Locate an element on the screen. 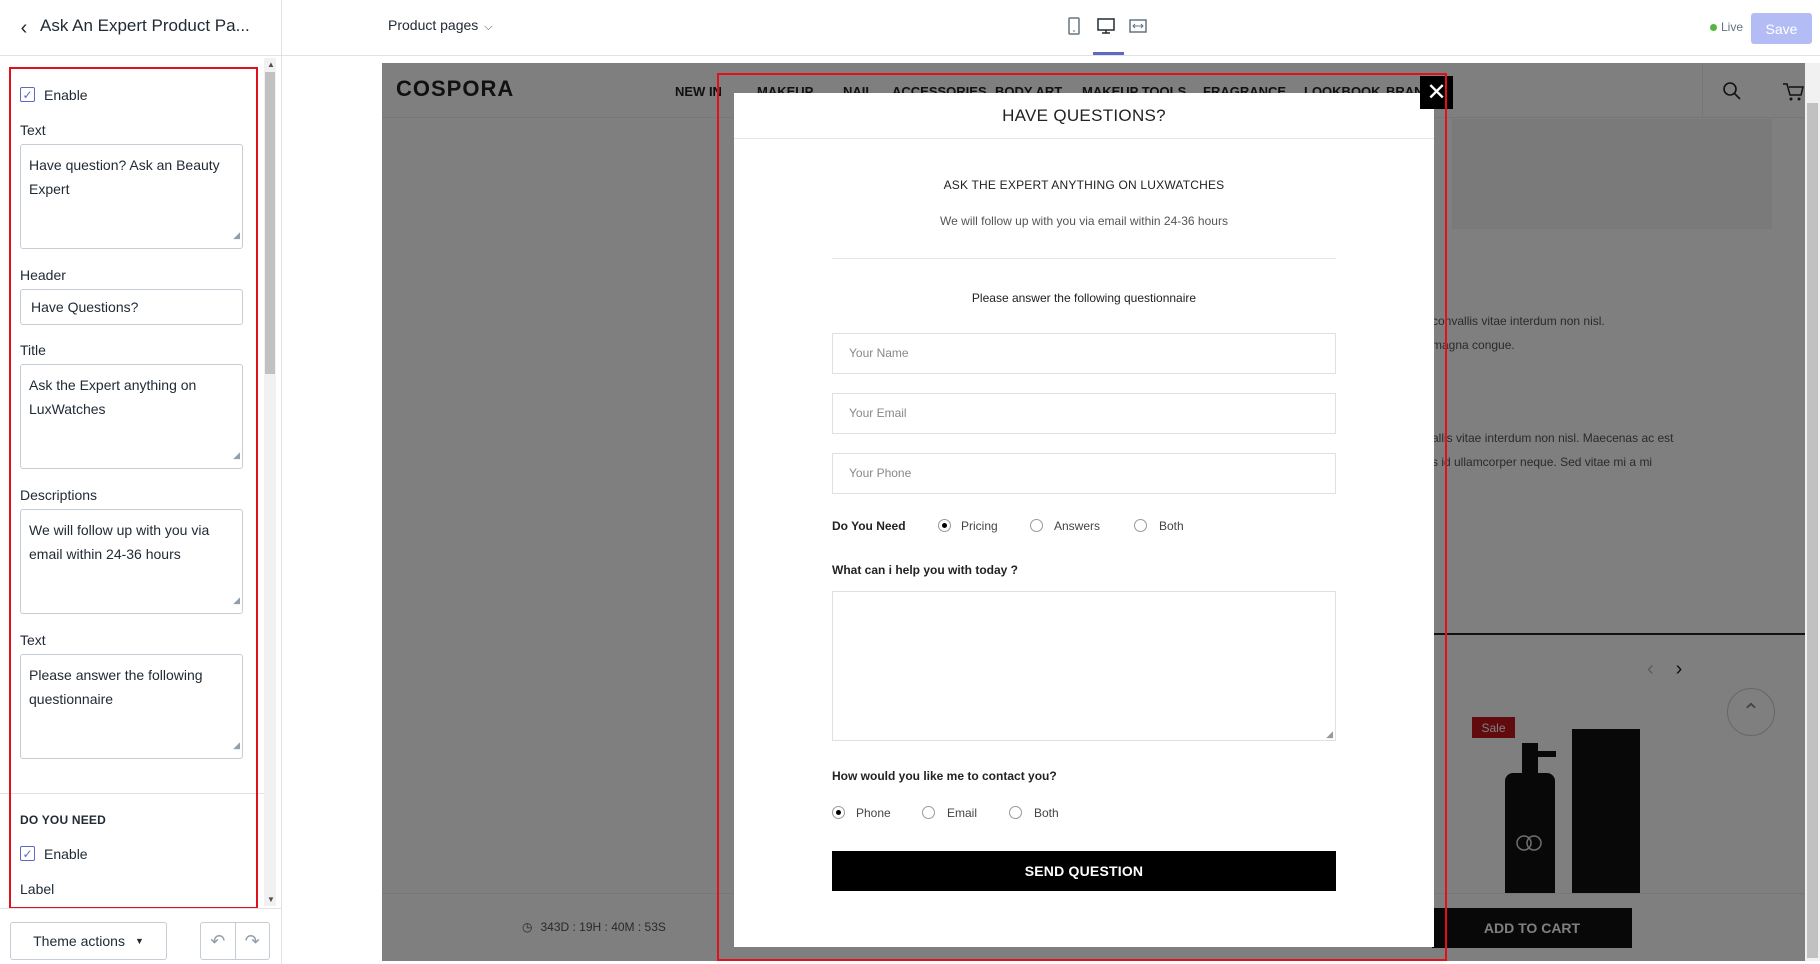 The height and width of the screenshot is (964, 1820). desktop-device-icon is located at coordinates (1106, 26).